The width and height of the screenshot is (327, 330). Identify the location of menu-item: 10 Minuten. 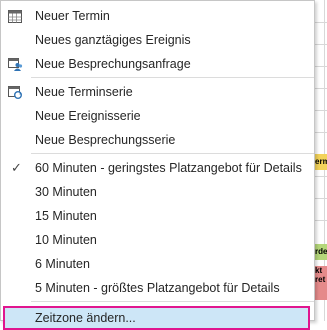
(157, 240).